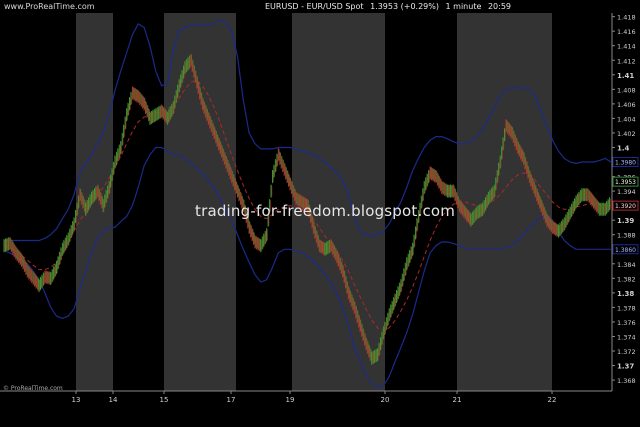 This screenshot has height=427, width=640. I want to click on close-price-label: 1.3953, so click(625, 182).